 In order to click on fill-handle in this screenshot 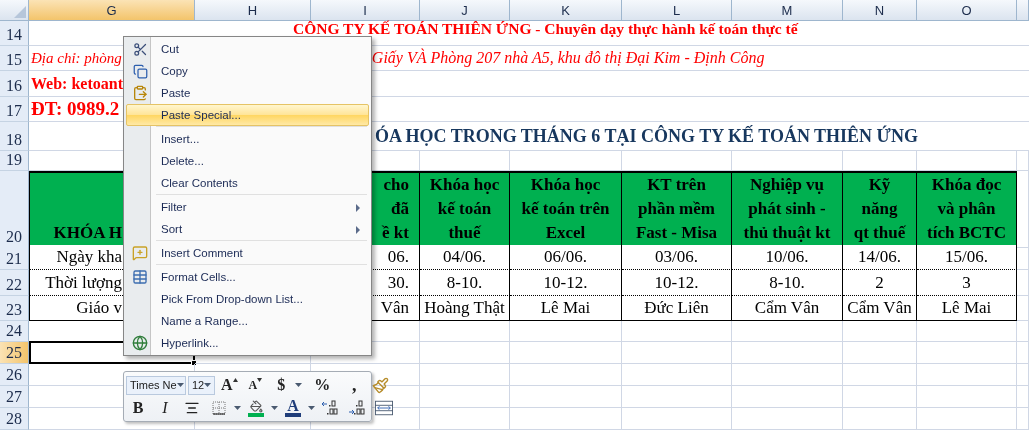, I will do `click(194, 363)`.